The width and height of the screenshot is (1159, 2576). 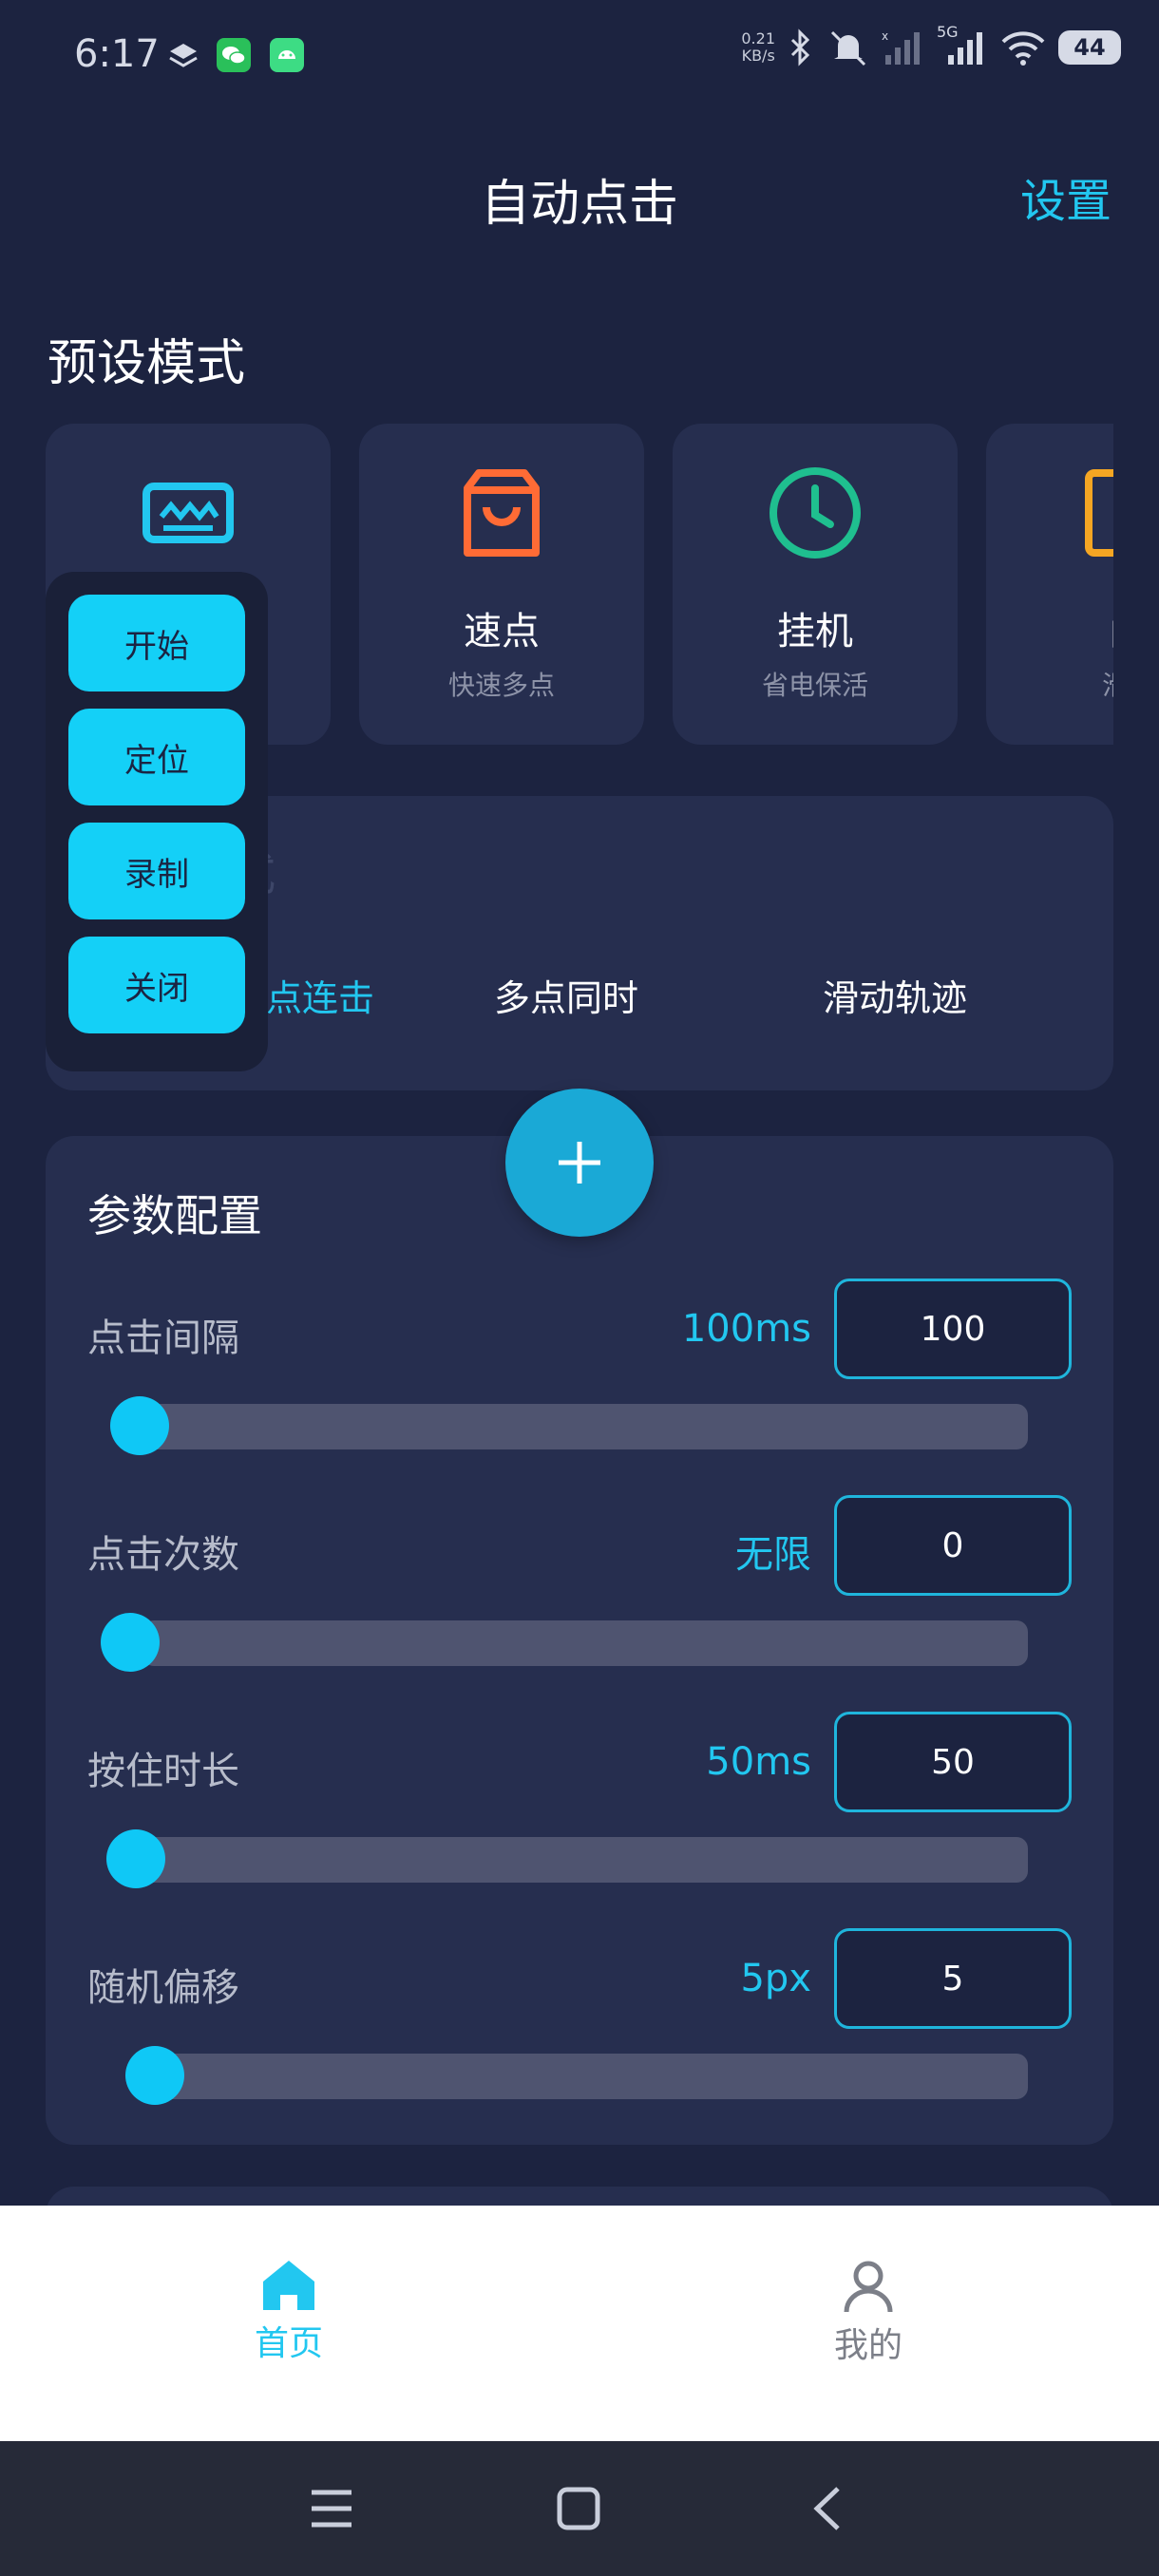 I want to click on hold-slider-track, so click(x=585, y=1860).